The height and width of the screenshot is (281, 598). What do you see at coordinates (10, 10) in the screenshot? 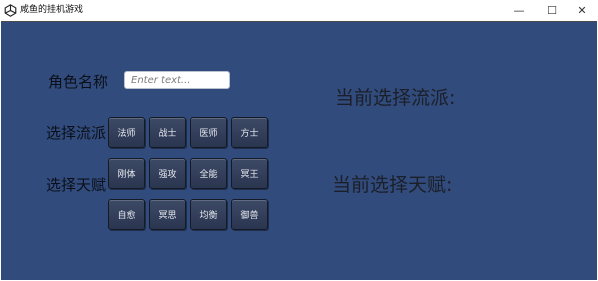
I see `unity-logo-icon` at bounding box center [10, 10].